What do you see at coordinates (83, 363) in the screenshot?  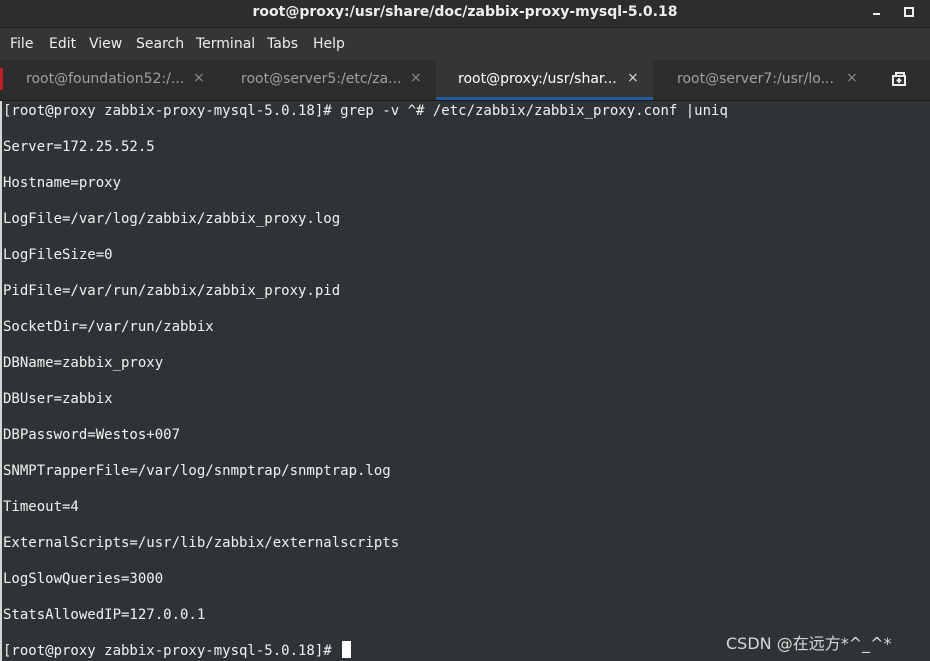 I see `output-line: DBName=zabbix_proxy` at bounding box center [83, 363].